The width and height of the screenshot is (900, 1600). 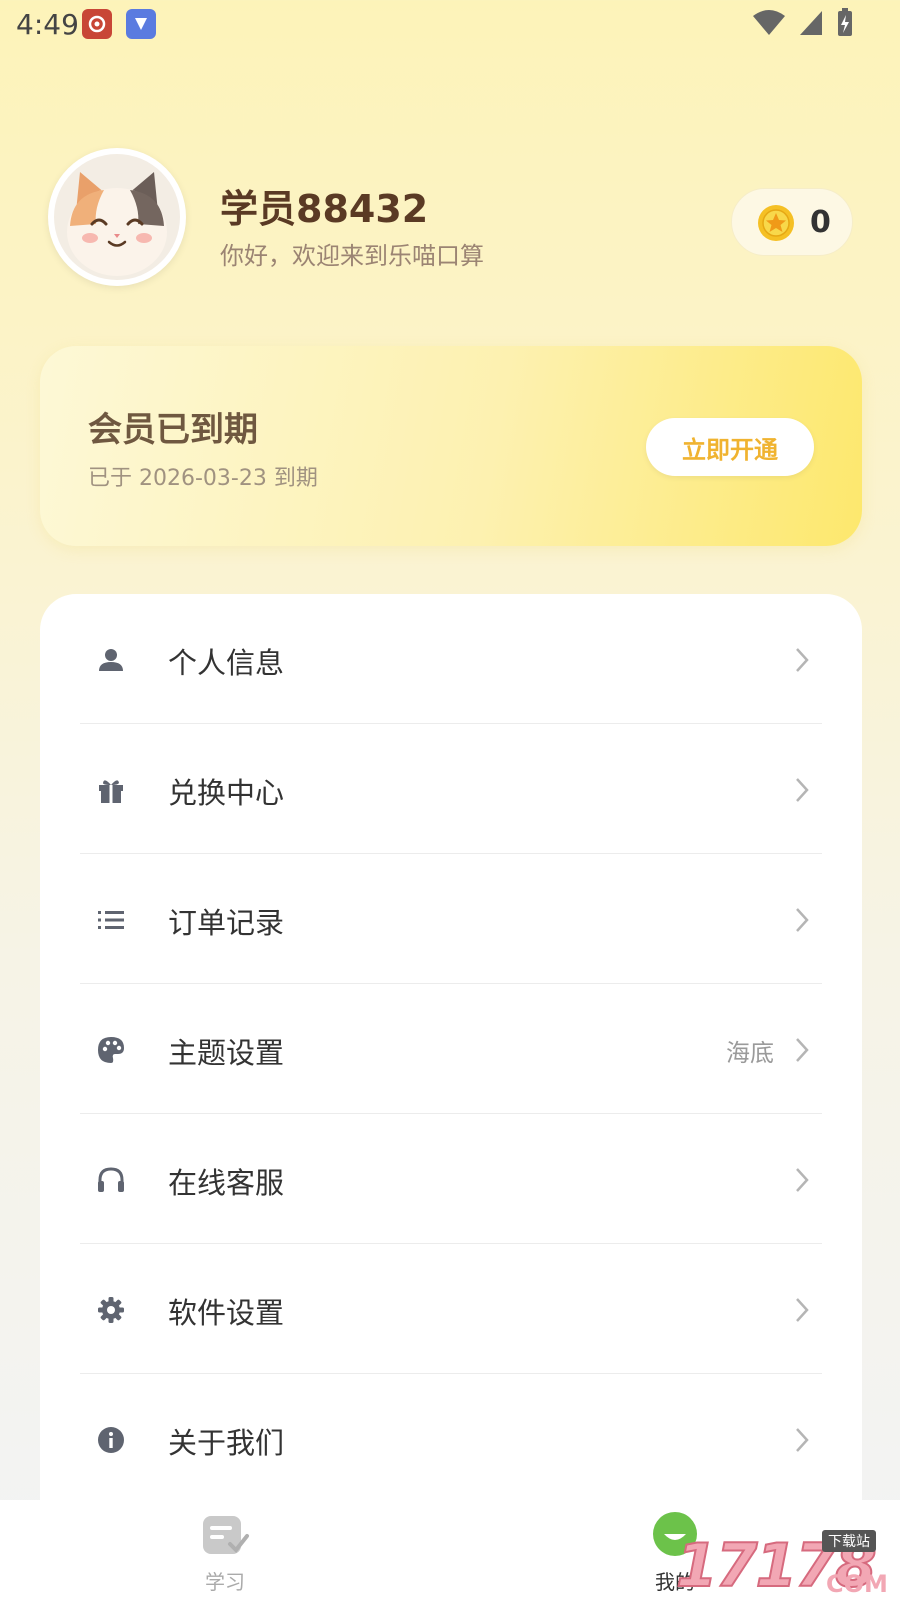 I want to click on headset-icon, so click(x=111, y=1179).